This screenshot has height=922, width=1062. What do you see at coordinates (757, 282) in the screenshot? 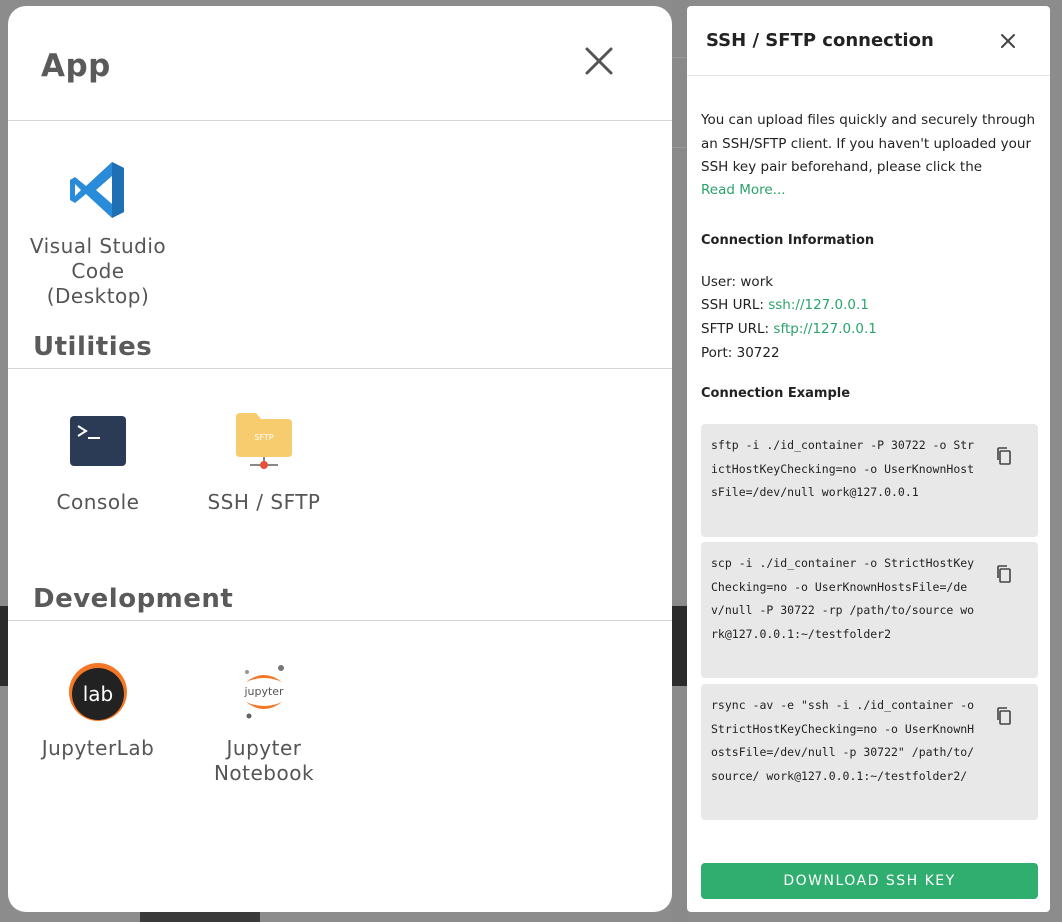
I see `user-value: work` at bounding box center [757, 282].